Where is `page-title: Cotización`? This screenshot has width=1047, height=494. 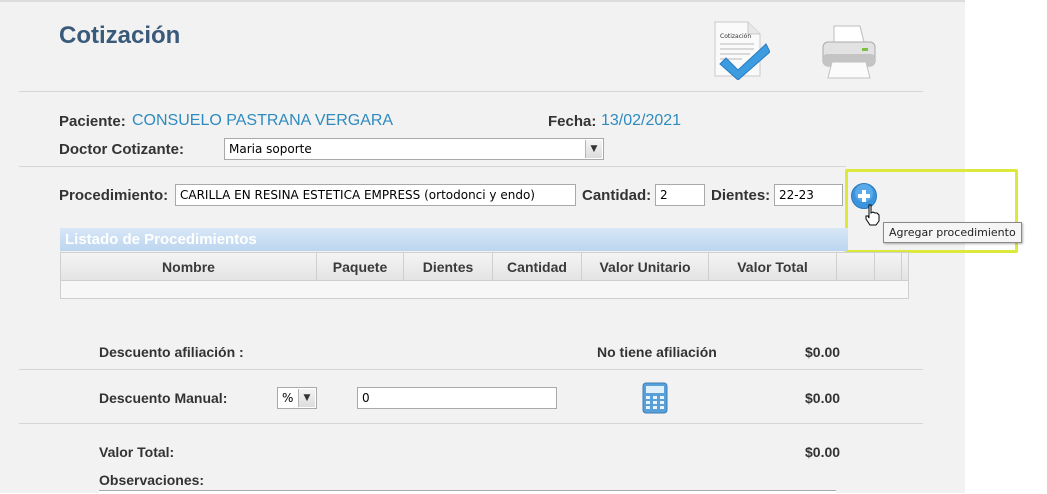 page-title: Cotización is located at coordinates (120, 35).